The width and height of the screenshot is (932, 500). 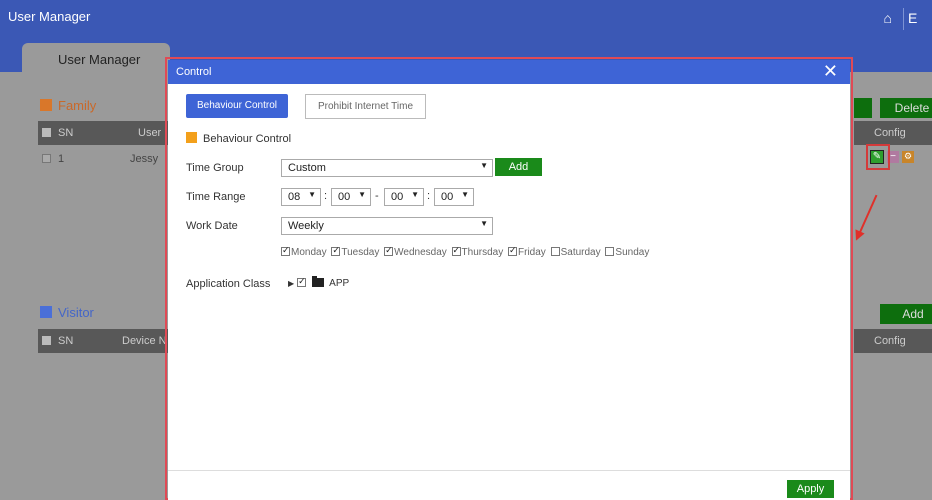 What do you see at coordinates (830, 71) in the screenshot?
I see `close-icon: ✕` at bounding box center [830, 71].